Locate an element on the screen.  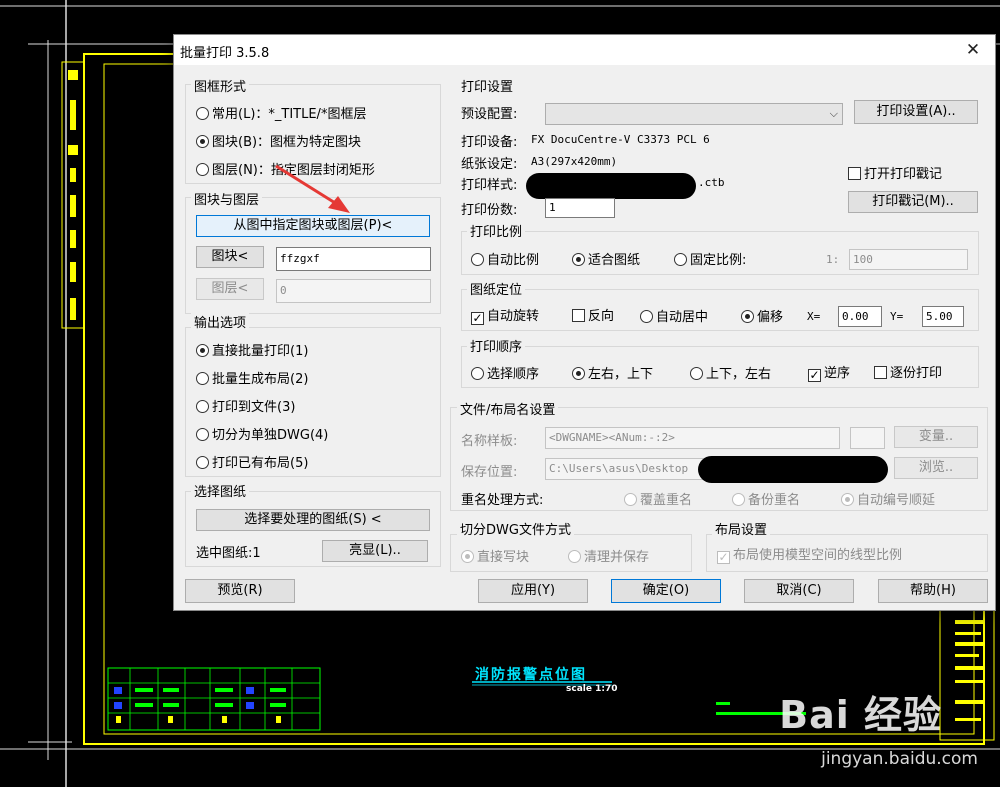
highlight-button: 亮显(L).. is located at coordinates (375, 551).